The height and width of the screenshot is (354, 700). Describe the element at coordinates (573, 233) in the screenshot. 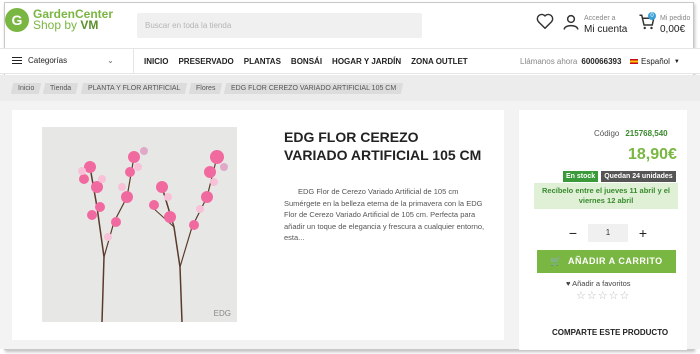

I see `quantity-decrease-button: −` at that location.